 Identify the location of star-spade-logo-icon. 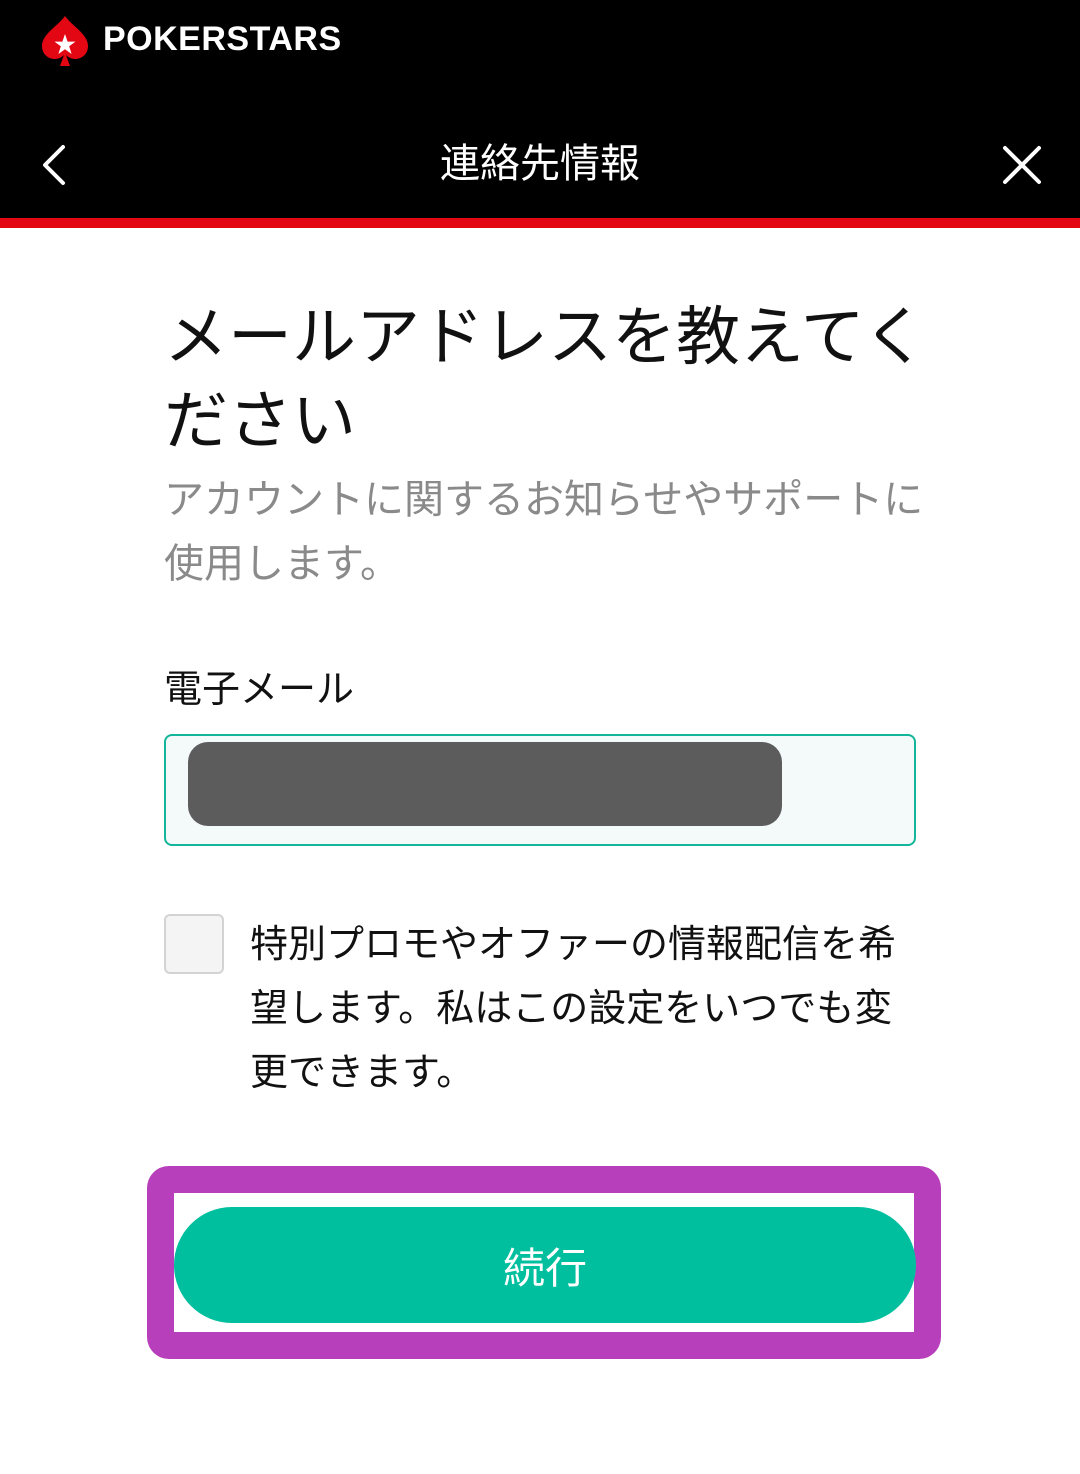
(65, 41).